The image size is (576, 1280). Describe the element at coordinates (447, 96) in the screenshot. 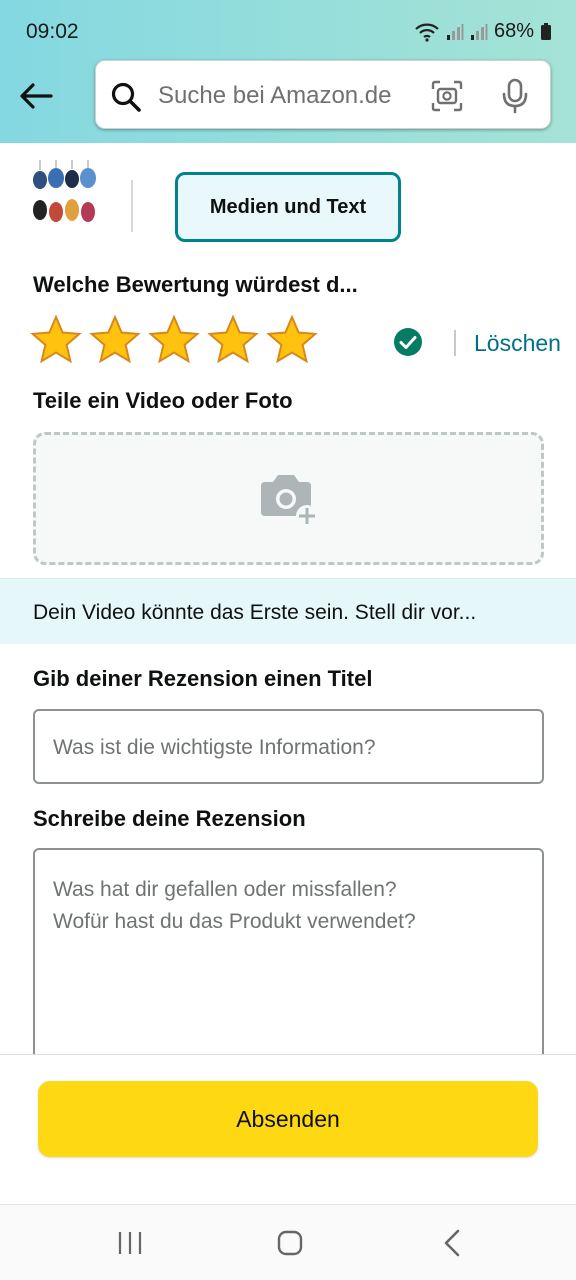

I see `camera-scan-icon` at that location.